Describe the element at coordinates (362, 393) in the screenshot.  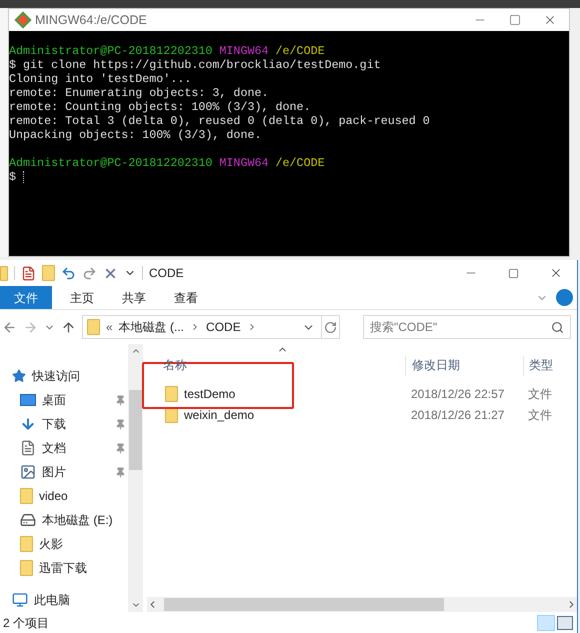
I see `file-row: testDemo 2018/12/26 22:57 文件` at that location.